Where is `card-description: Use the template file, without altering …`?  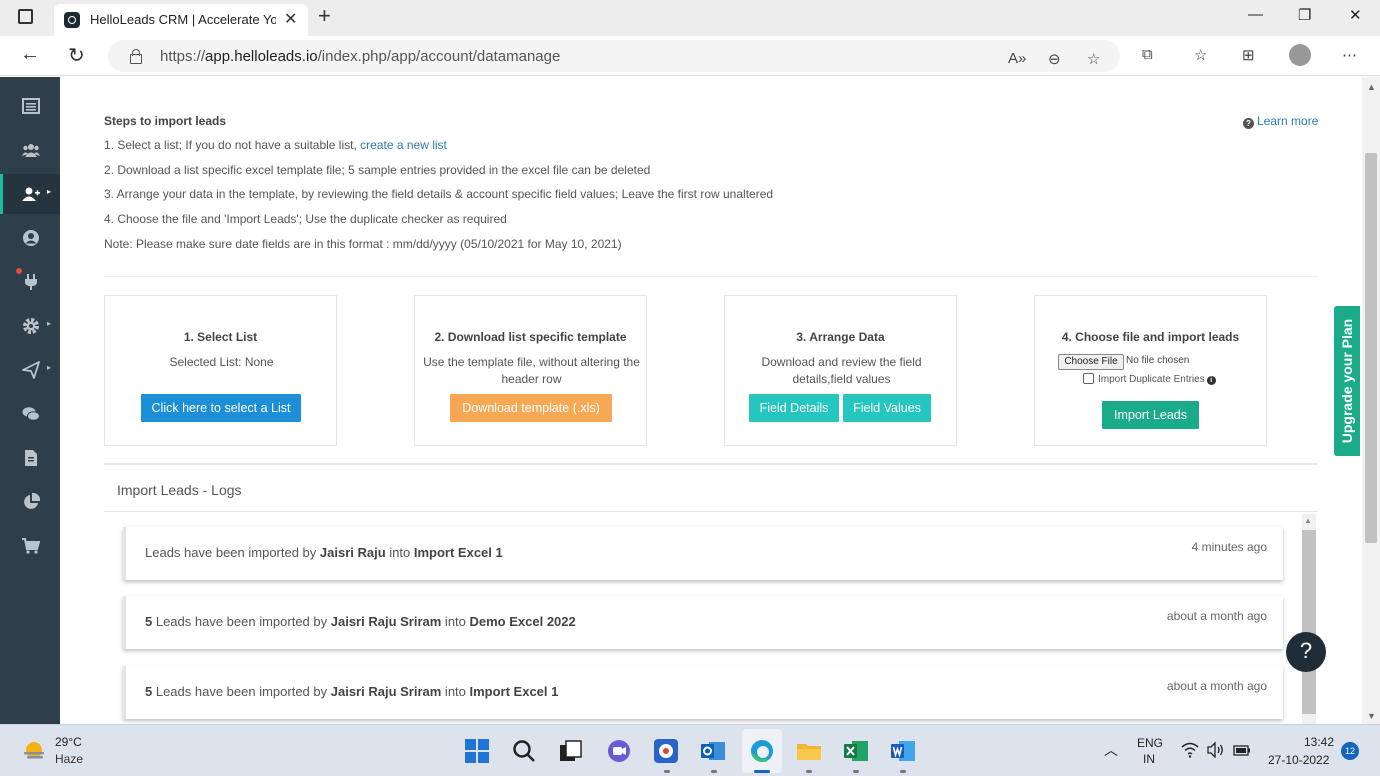
card-description: Use the template file, without altering … is located at coordinates (531, 370).